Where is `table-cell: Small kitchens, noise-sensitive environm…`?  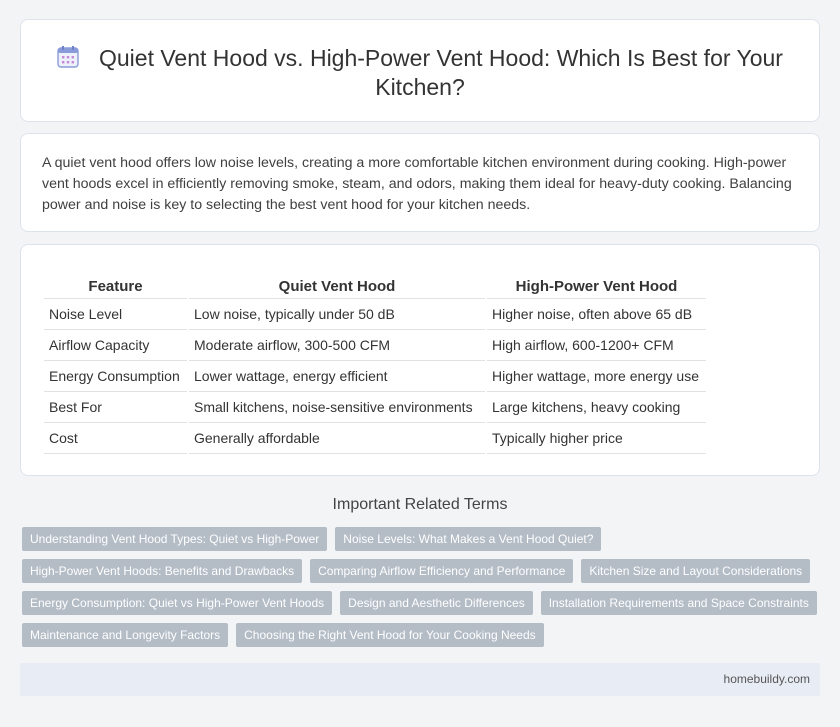 table-cell: Small kitchens, noise-sensitive environm… is located at coordinates (337, 407).